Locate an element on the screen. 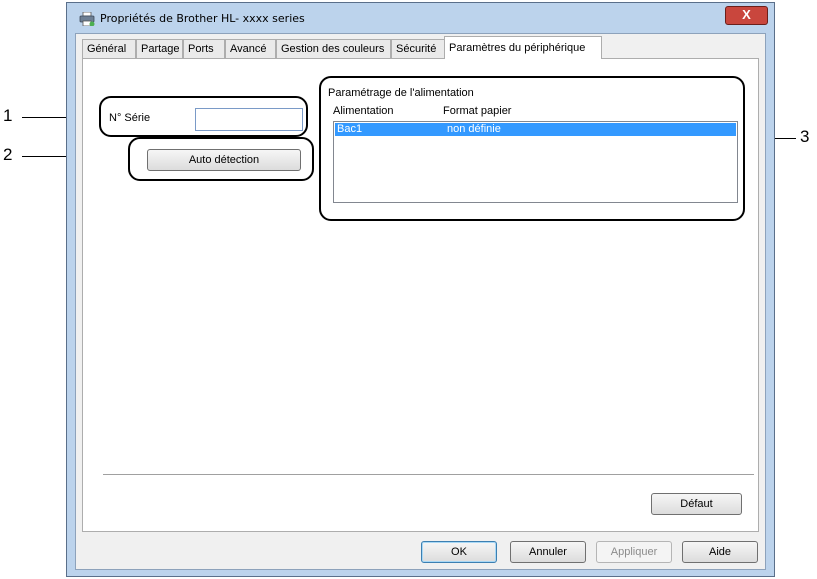 This screenshot has width=817, height=579. paper-source-group-label: Paramétrage de l'alimentation is located at coordinates (401, 93).